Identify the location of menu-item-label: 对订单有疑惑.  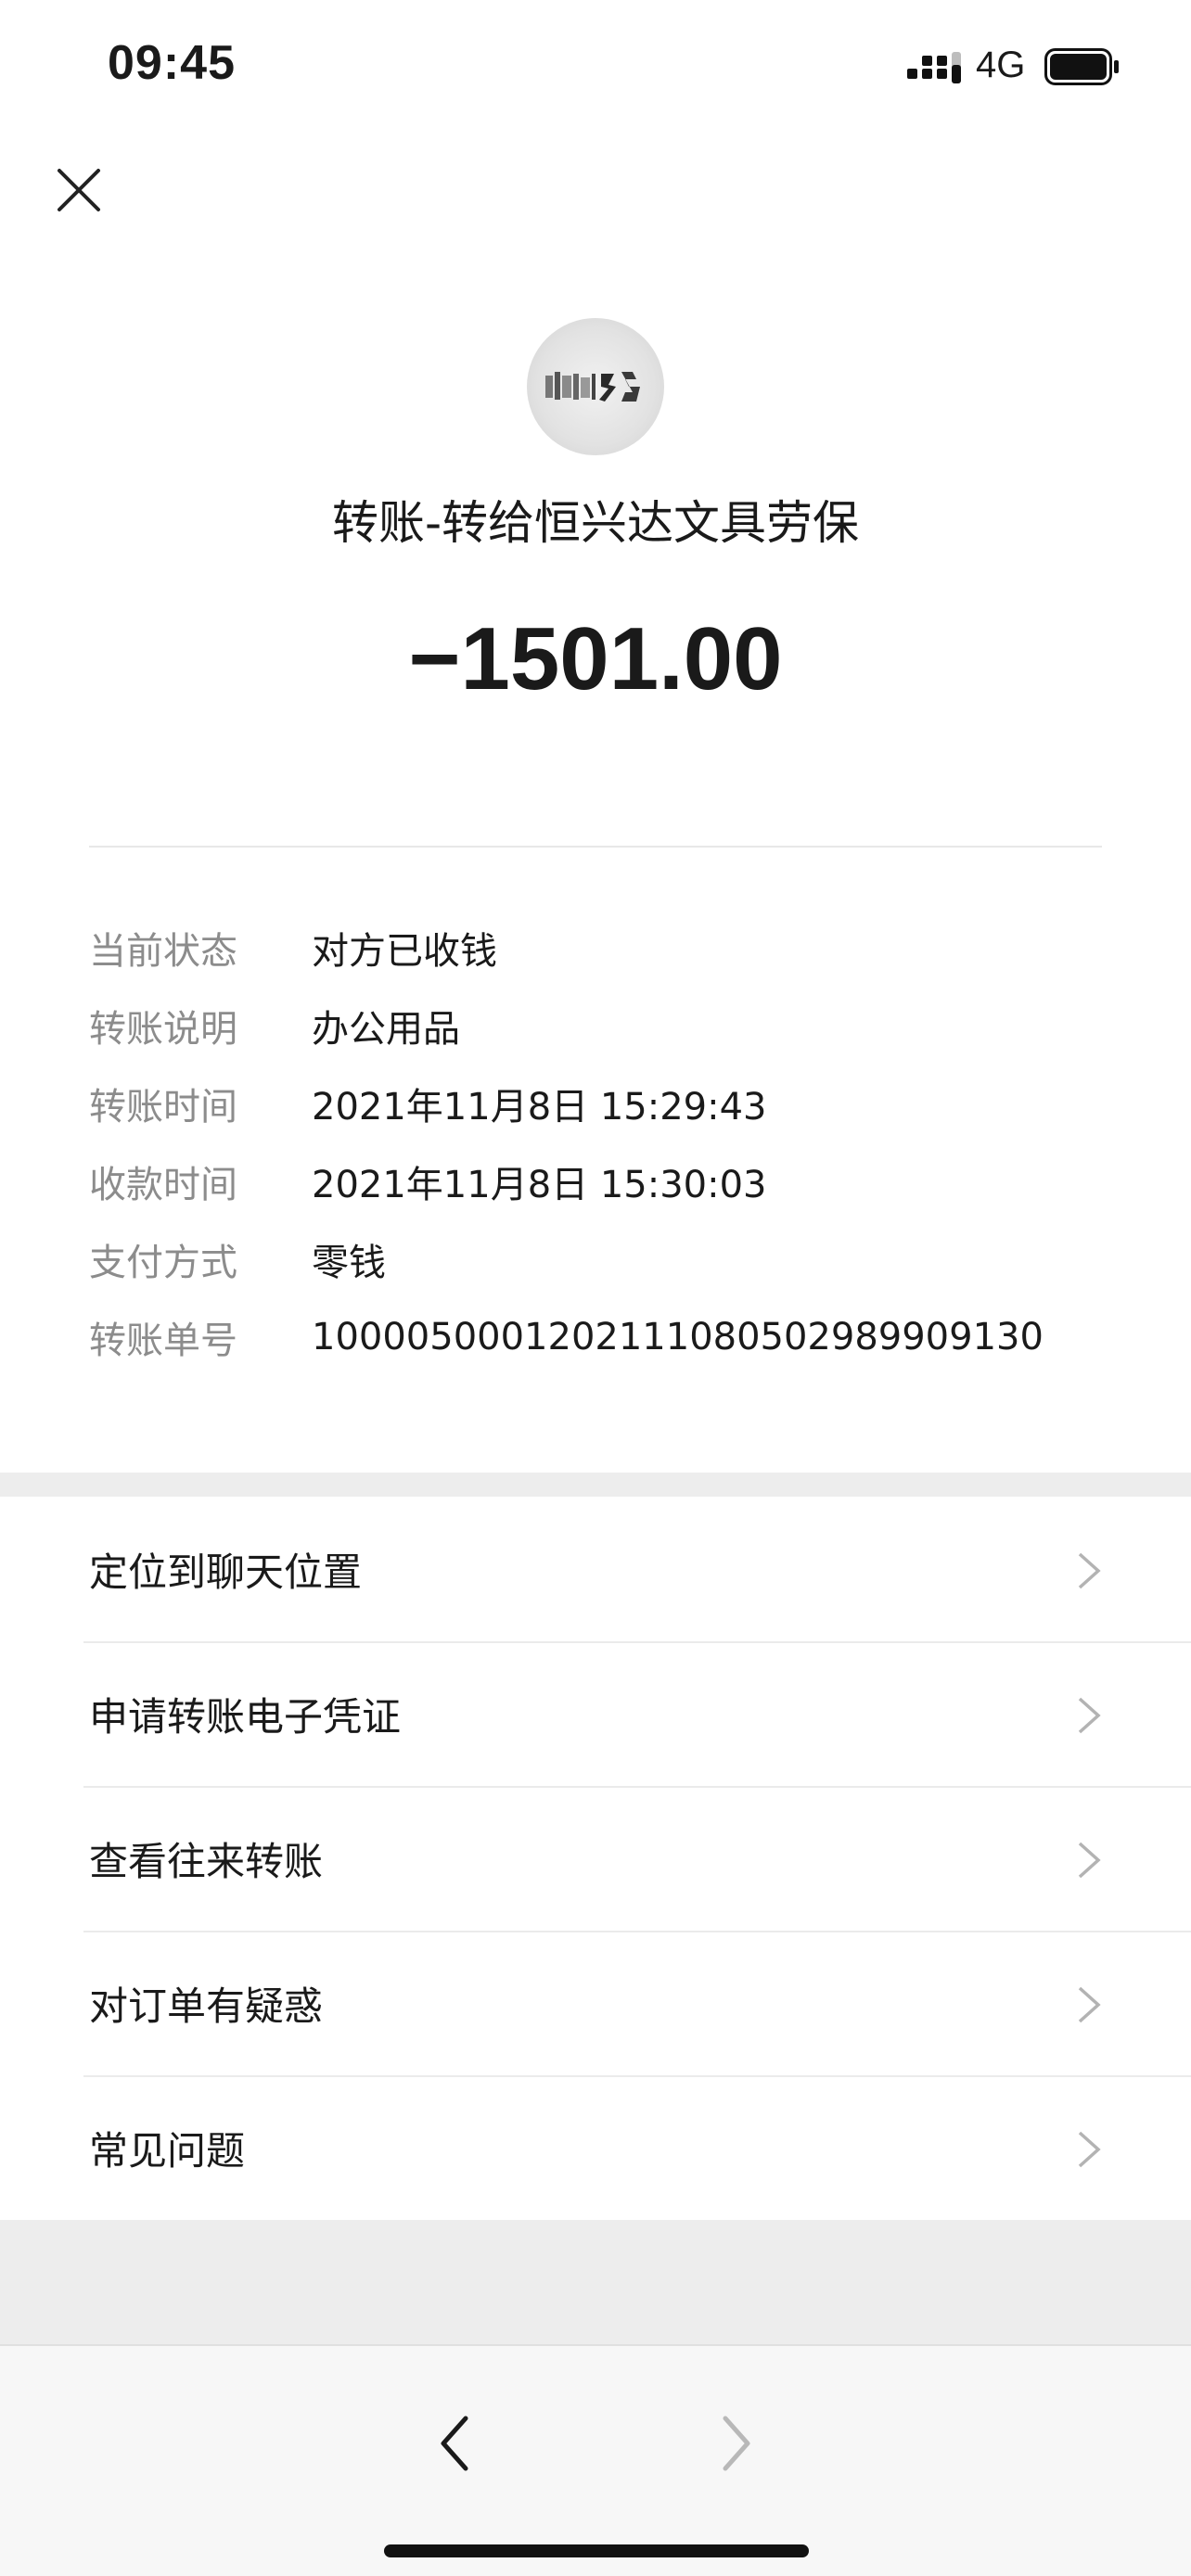
(206, 2006).